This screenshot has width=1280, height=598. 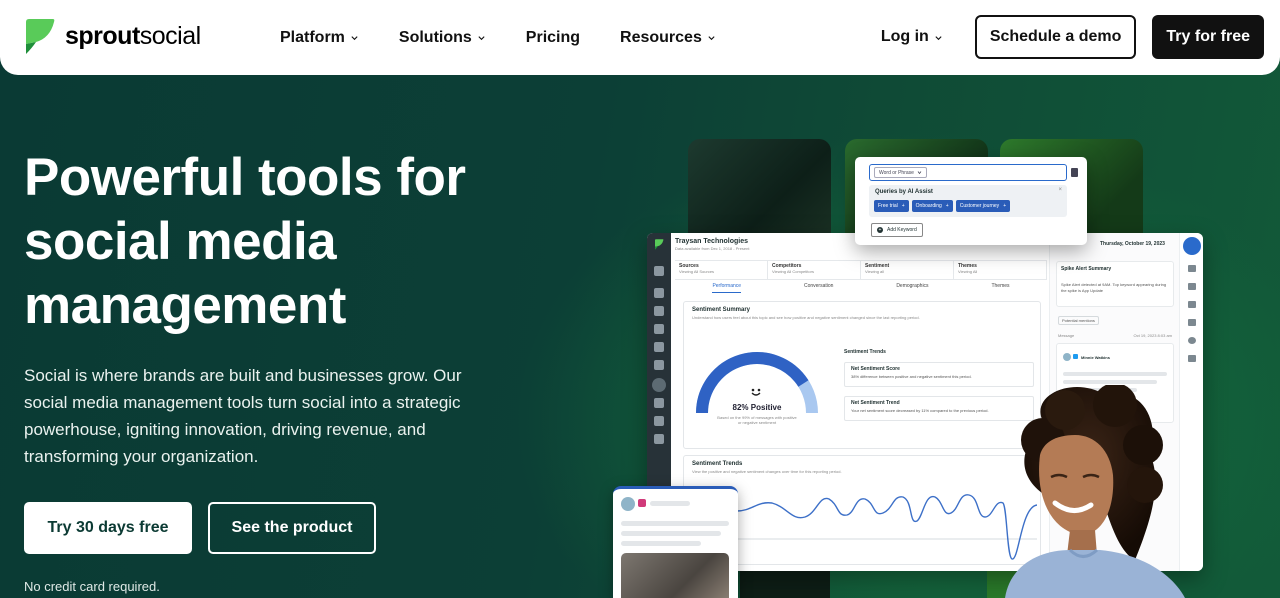 I want to click on login-label: Log in, so click(x=904, y=36).